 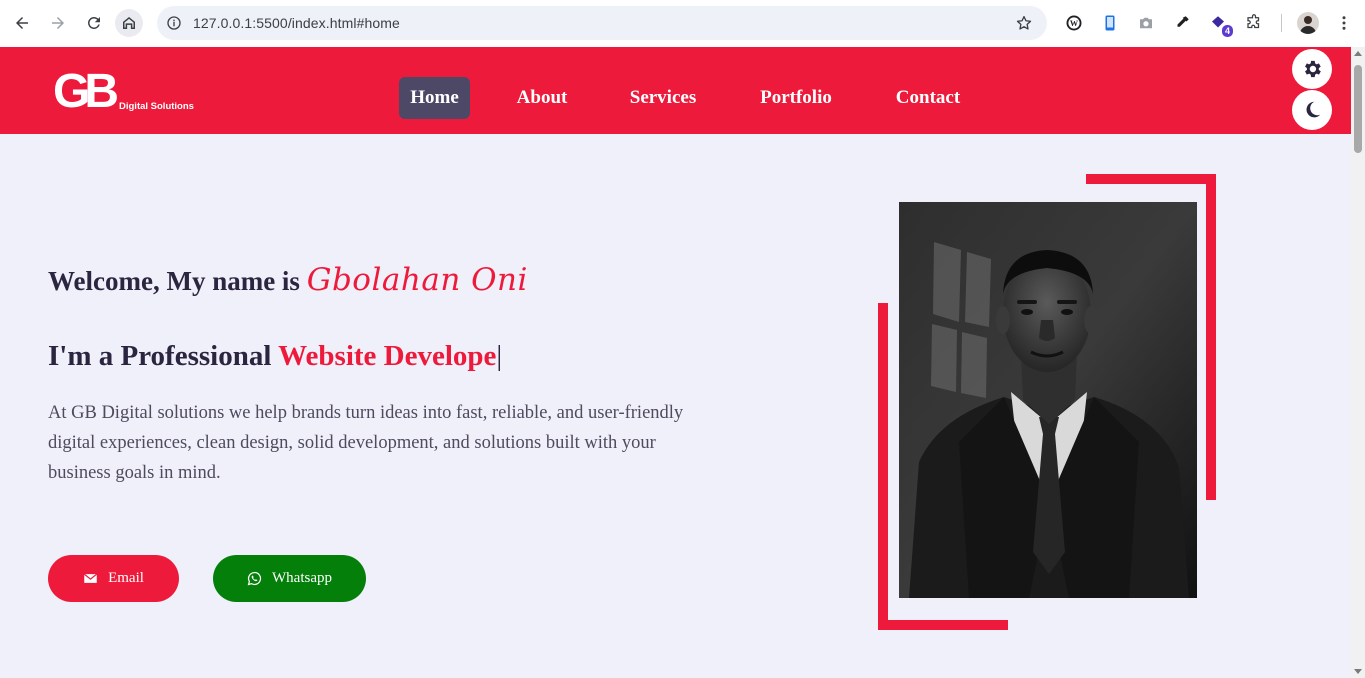 I want to click on wordpress-icon: W, so click(x=1074, y=23).